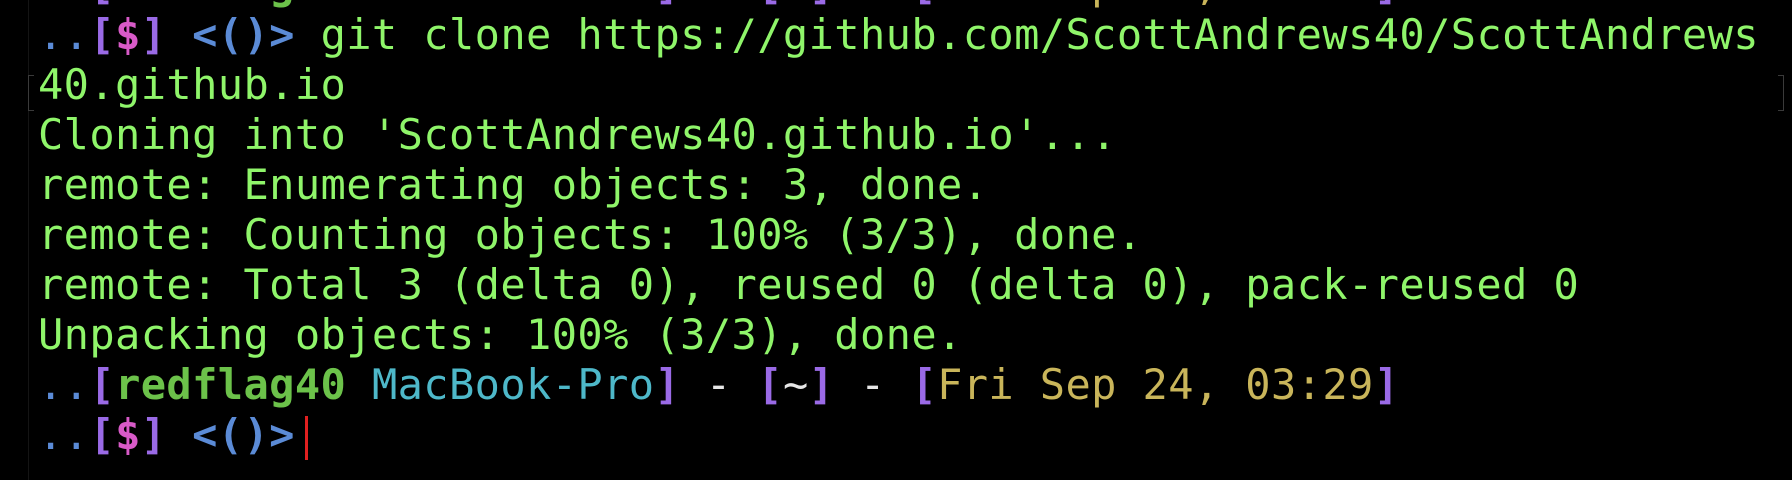 The image size is (1792, 480). What do you see at coordinates (1155, 384) in the screenshot?
I see `prompt-date: Fri Sep 24, 03:29` at bounding box center [1155, 384].